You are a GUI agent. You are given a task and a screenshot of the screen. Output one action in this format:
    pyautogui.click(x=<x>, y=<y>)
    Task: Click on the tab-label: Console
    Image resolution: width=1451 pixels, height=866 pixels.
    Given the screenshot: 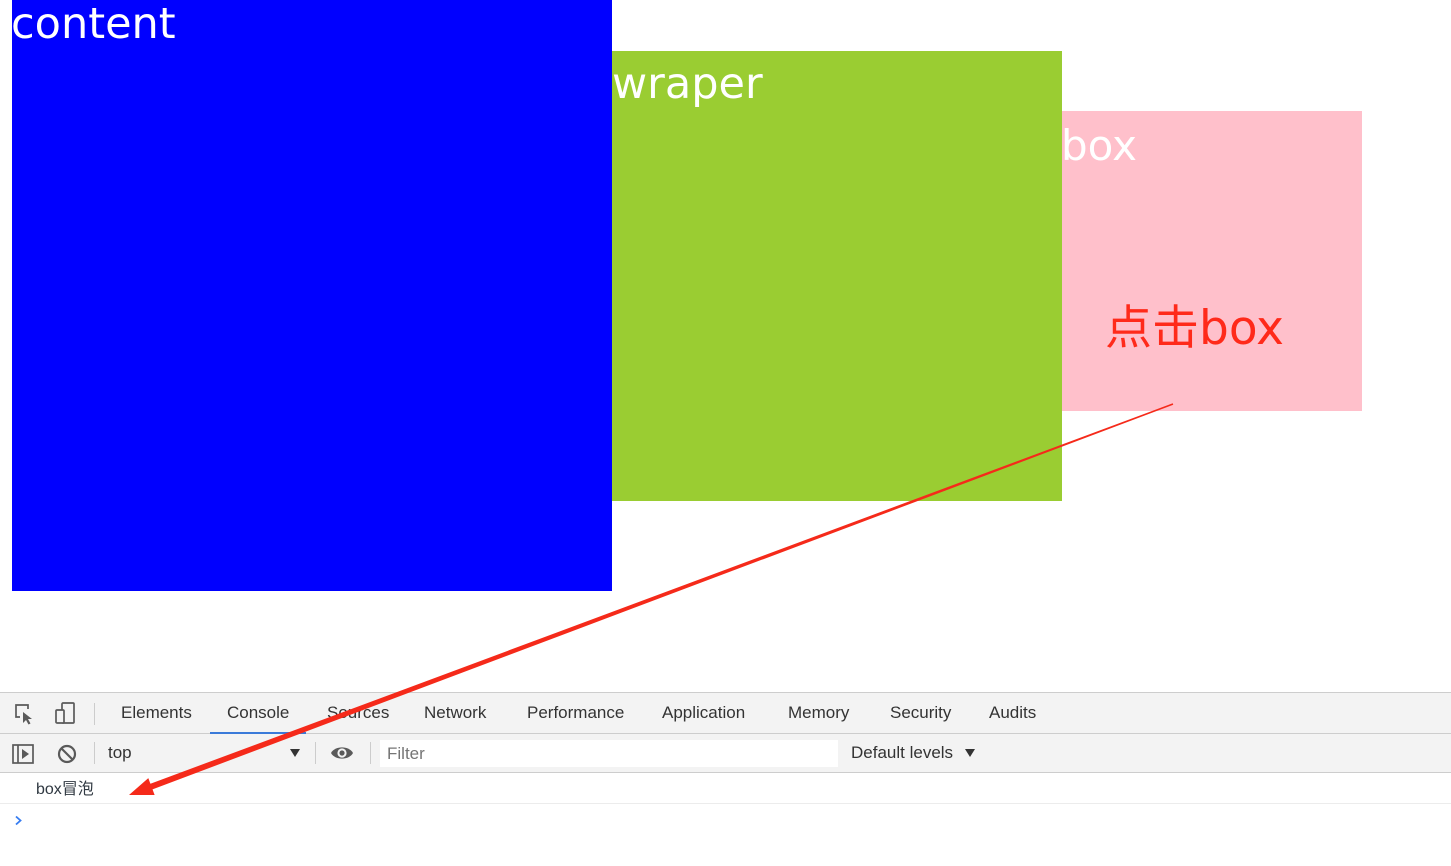 What is the action you would take?
    pyautogui.click(x=258, y=712)
    